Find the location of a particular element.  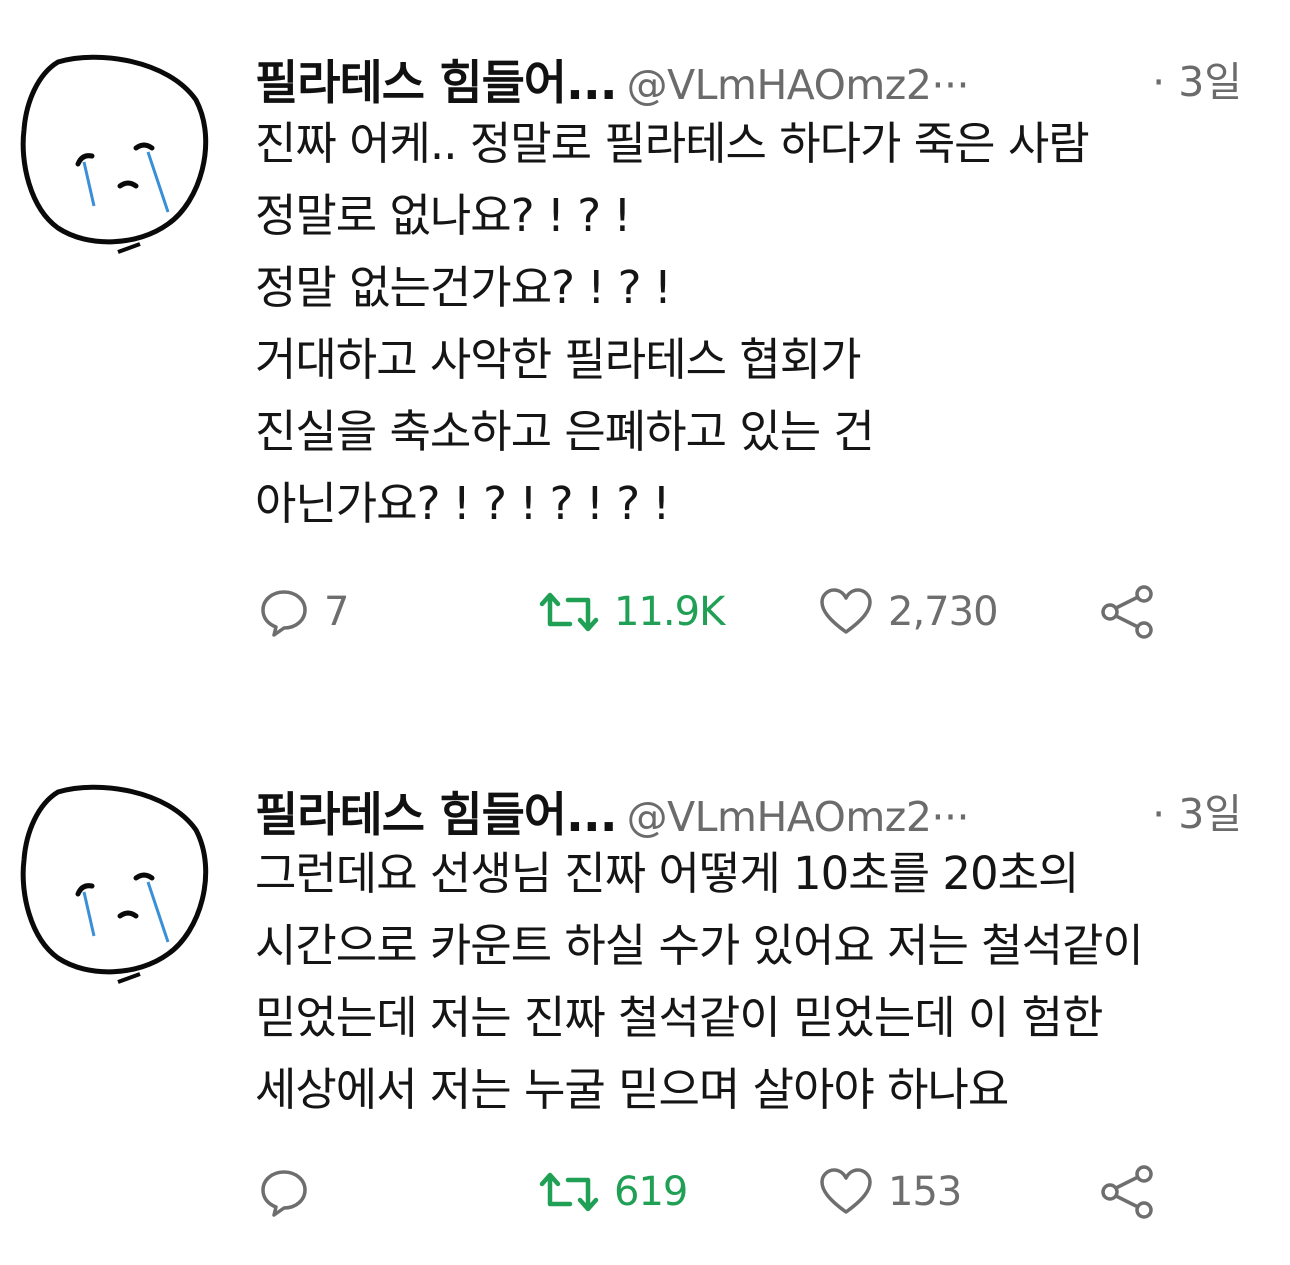

tweet-text-line: 거대하고 사악한 필라테스 협회가 is located at coordinates (558, 359).